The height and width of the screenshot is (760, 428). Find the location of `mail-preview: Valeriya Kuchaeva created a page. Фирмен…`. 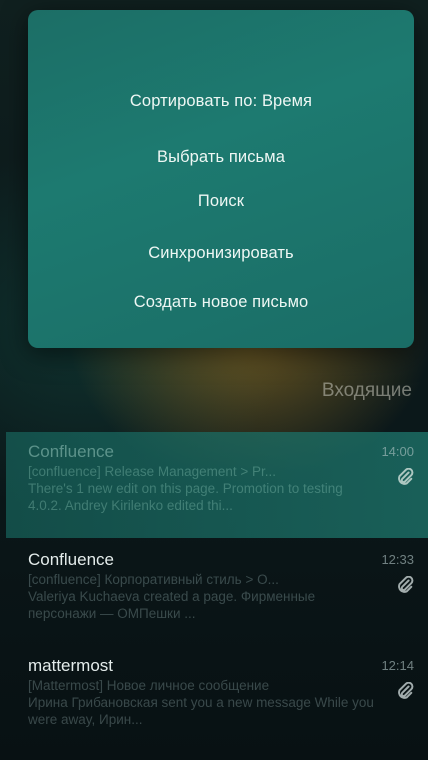

mail-preview: Valeriya Kuchaeva created a page. Фирмен… is located at coordinates (172, 605).